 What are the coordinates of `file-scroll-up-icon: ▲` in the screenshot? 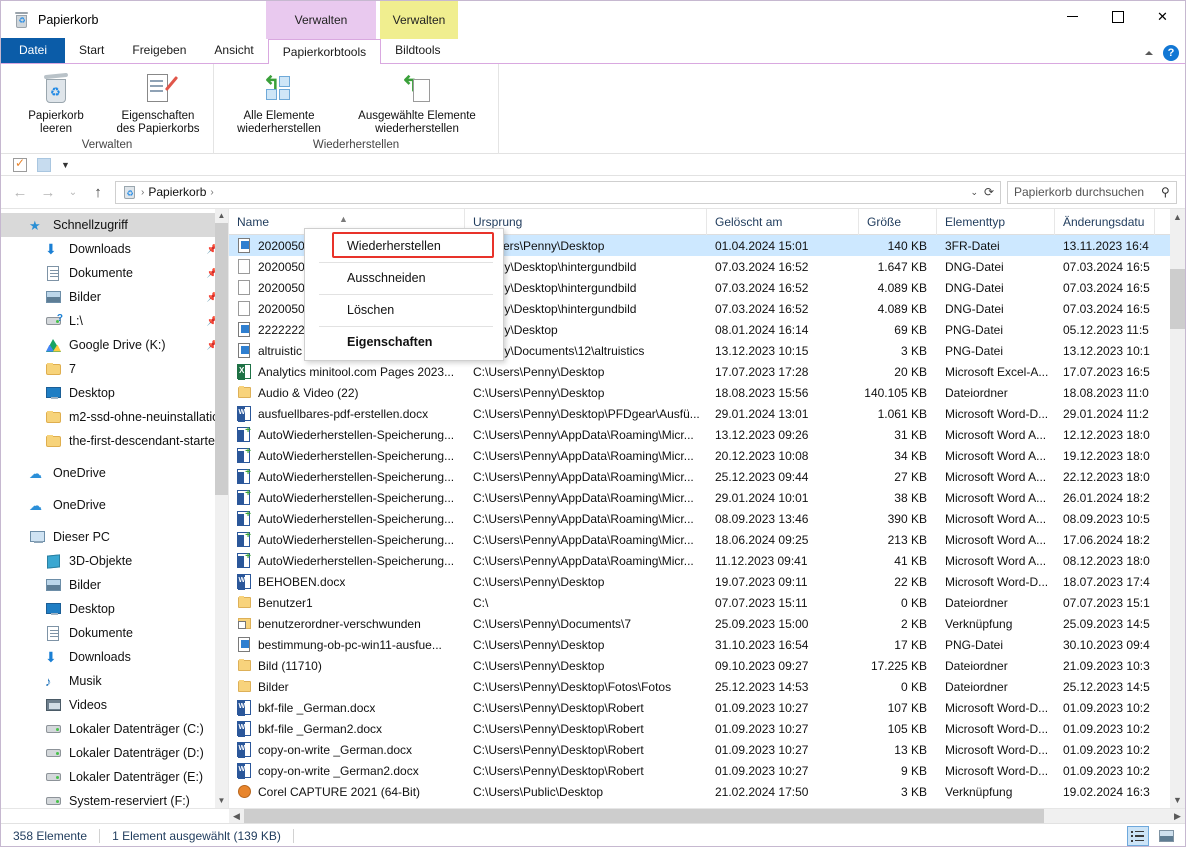 It's located at (1177, 217).